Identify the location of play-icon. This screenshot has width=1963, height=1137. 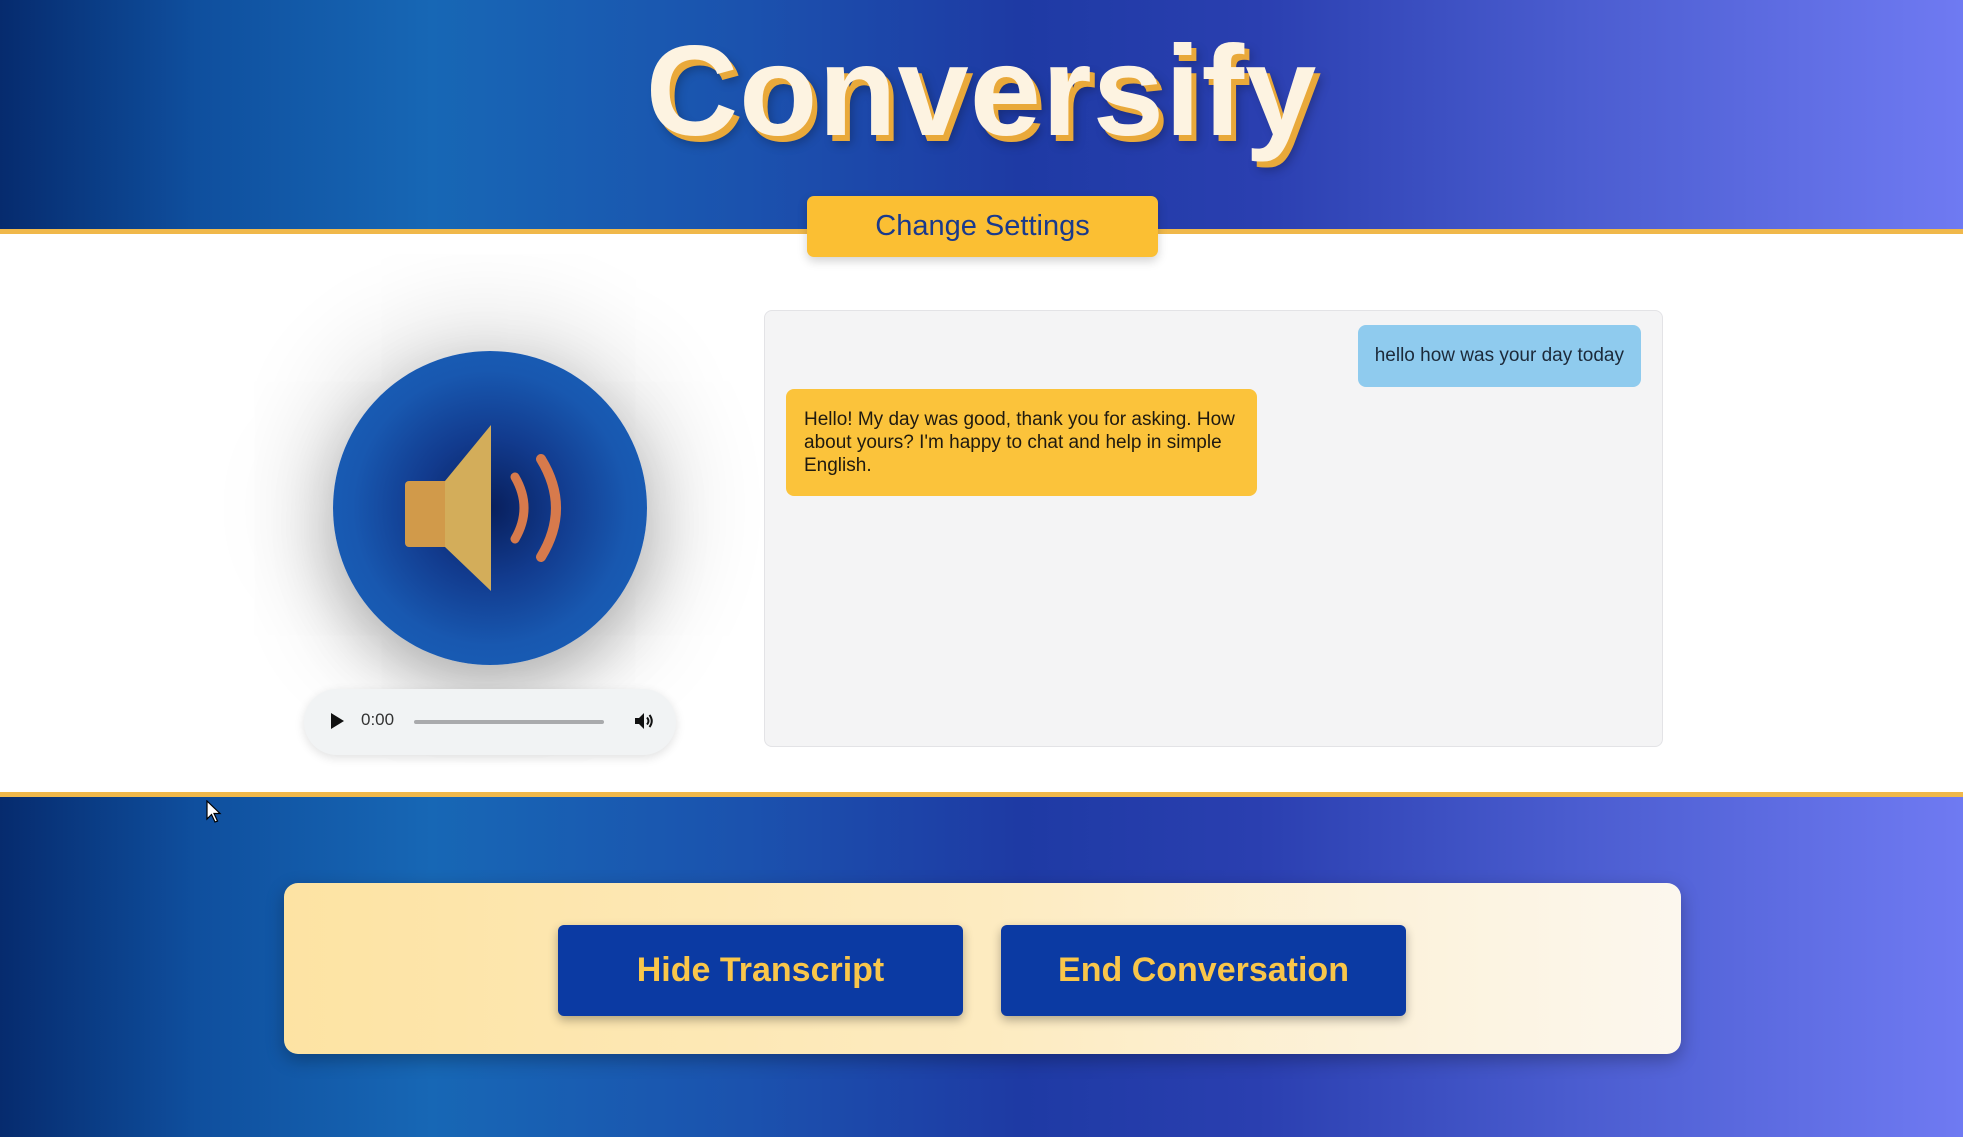
(337, 721).